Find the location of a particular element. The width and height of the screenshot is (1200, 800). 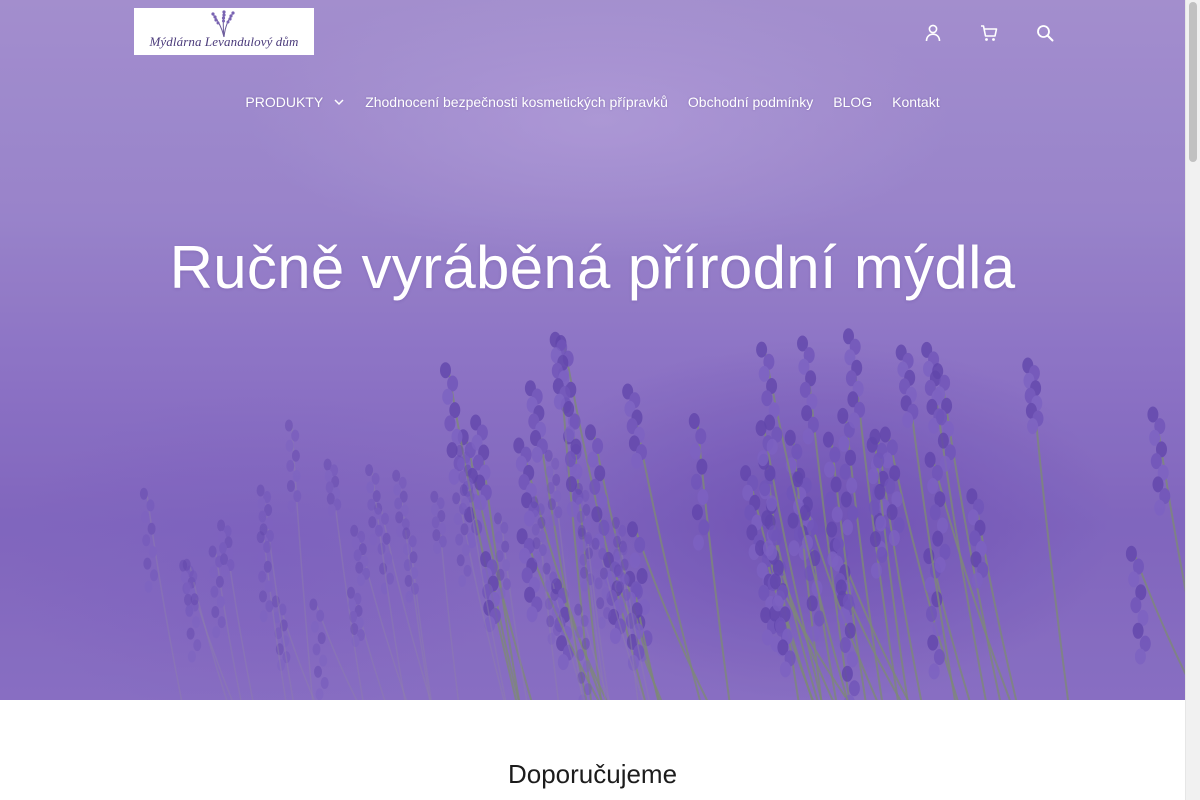

nav-item-produkty: PRODUKTY is located at coordinates (295, 102).